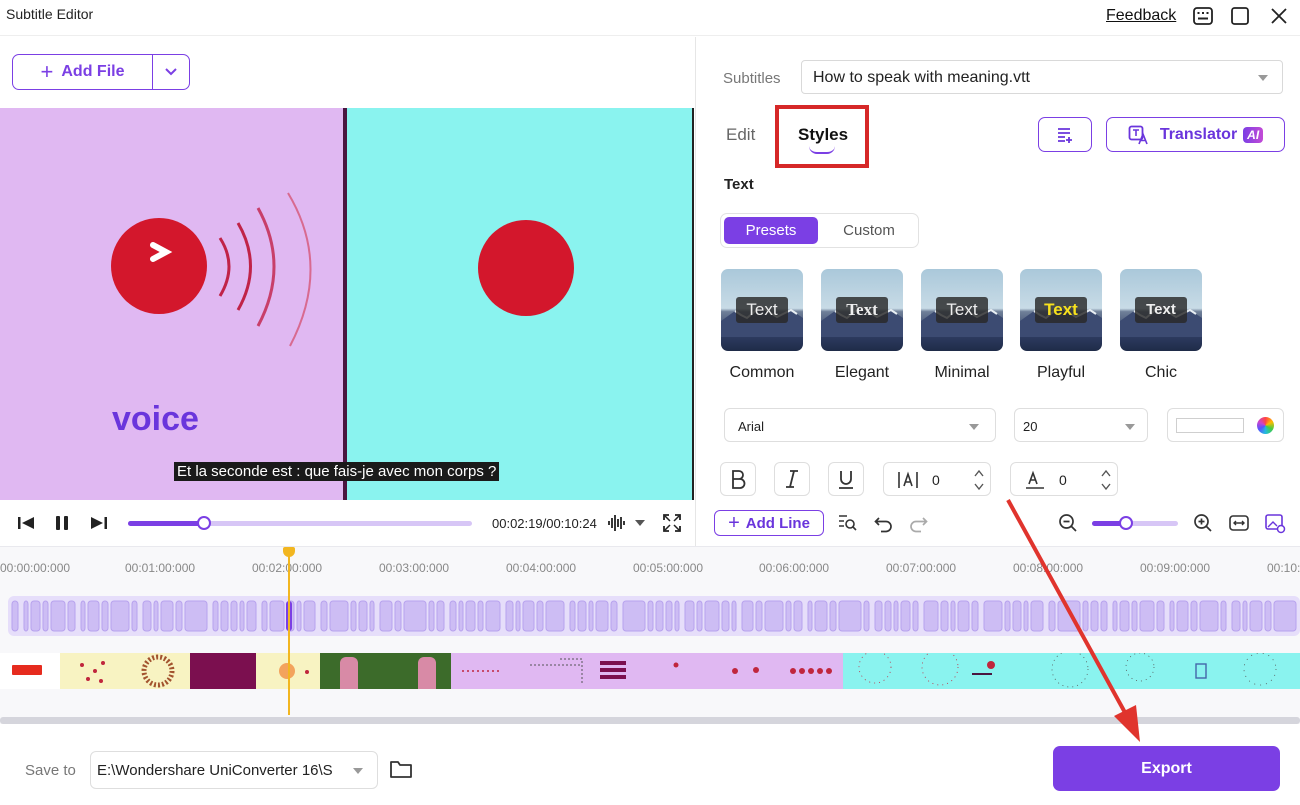 The image size is (1300, 805). Describe the element at coordinates (823, 135) in the screenshot. I see `tab-styles: Styles` at that location.